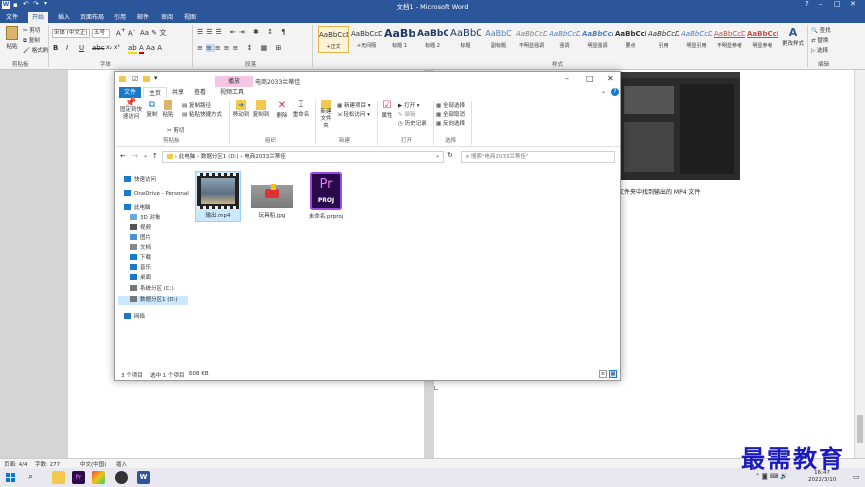  What do you see at coordinates (261, 109) in the screenshot?
I see `copy-to-button: 复制到` at bounding box center [261, 109].